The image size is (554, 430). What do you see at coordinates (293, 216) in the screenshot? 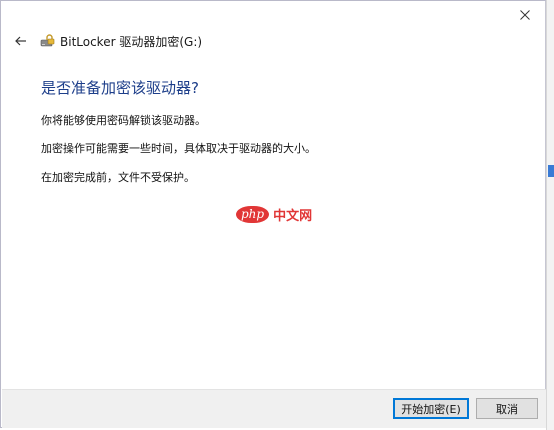
I see `watermark-text: 中文网` at bounding box center [293, 216].